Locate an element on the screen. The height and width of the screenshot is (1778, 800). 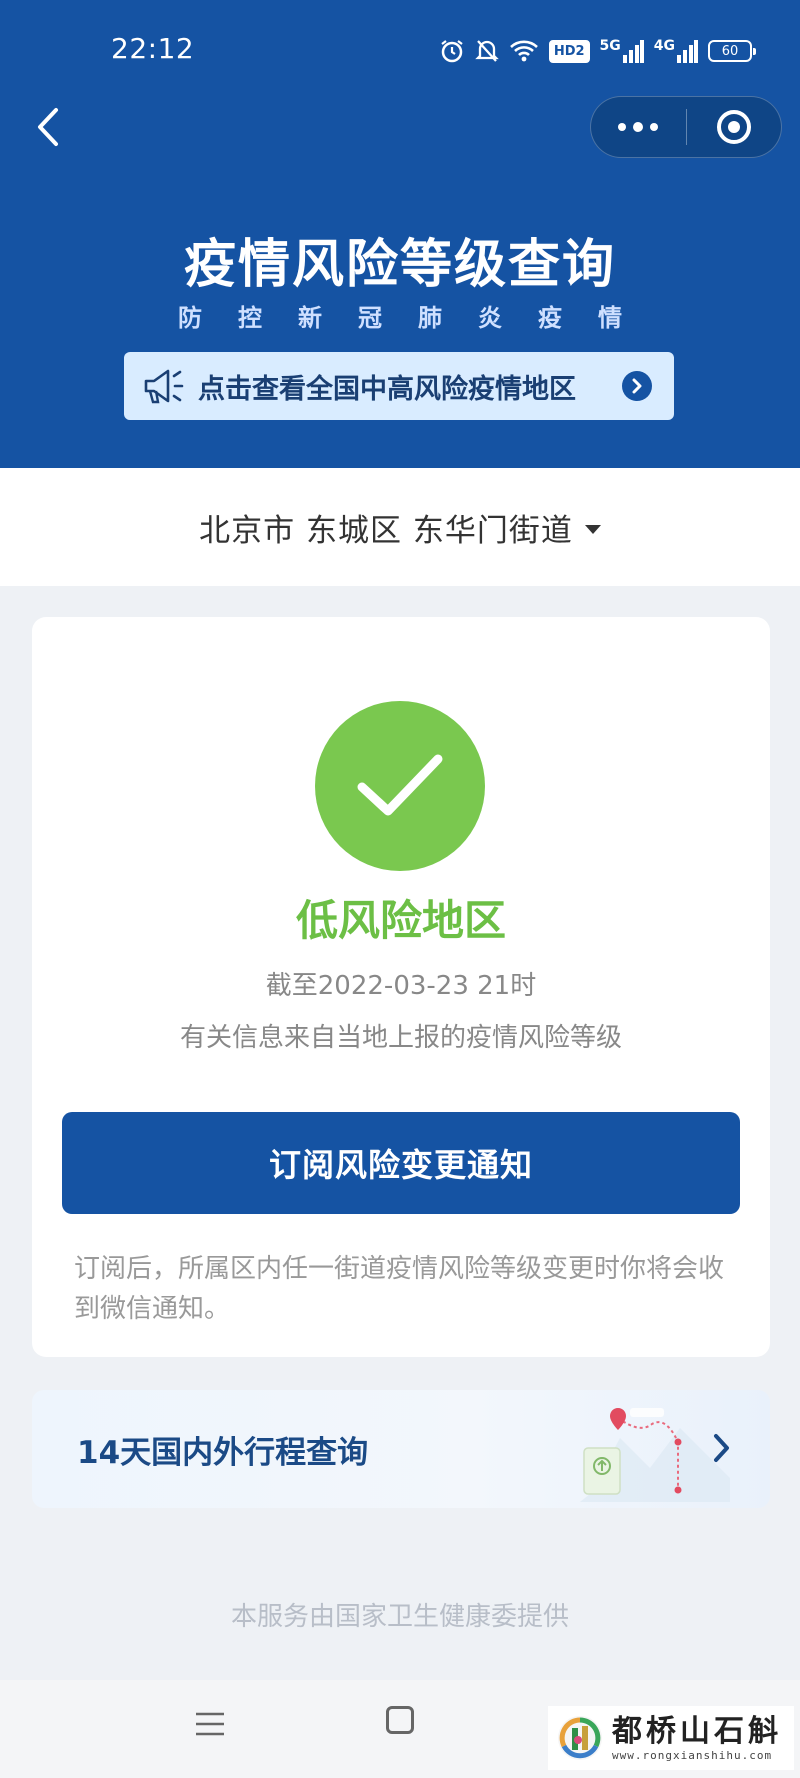
watermark: 都桥山石斛 www.rongxianshihu.com is located at coordinates (671, 1738).